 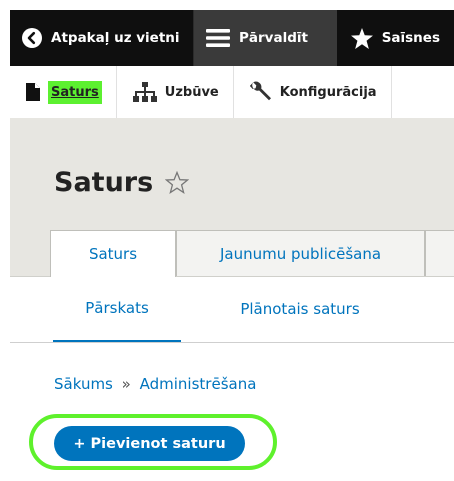 What do you see at coordinates (260, 92) in the screenshot?
I see `wrench-icon` at bounding box center [260, 92].